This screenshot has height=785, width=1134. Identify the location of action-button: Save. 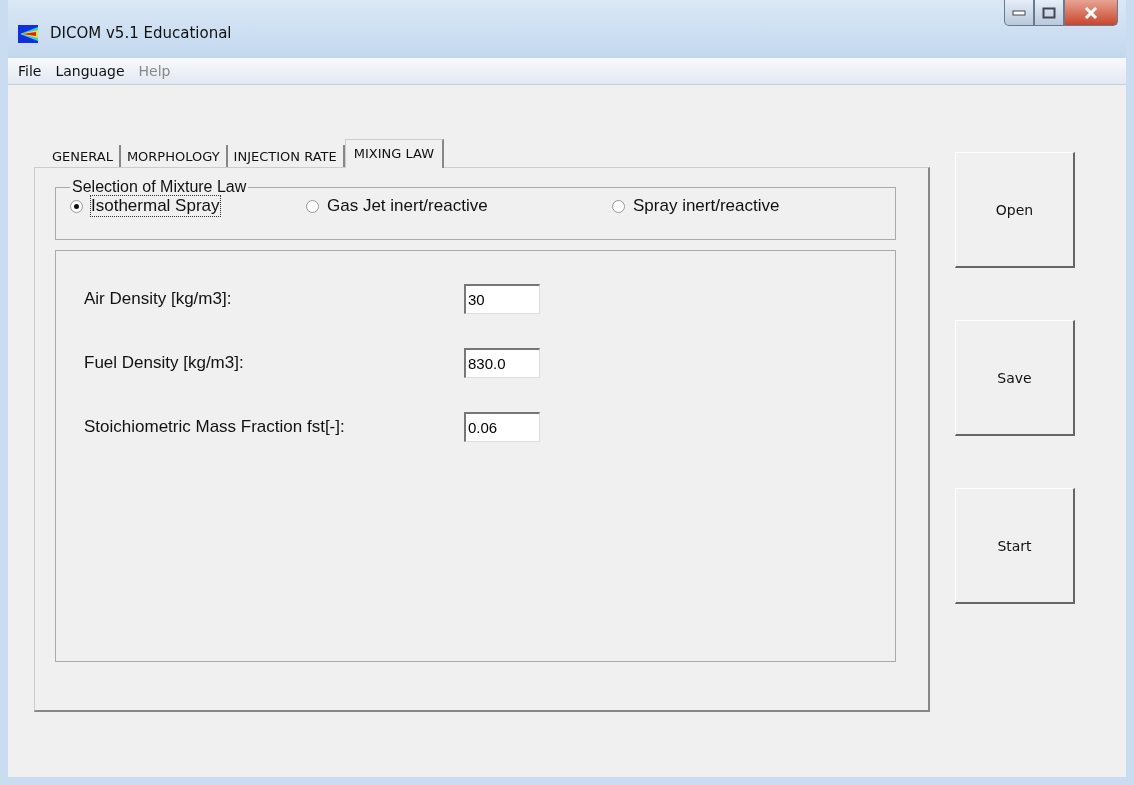
(1015, 378).